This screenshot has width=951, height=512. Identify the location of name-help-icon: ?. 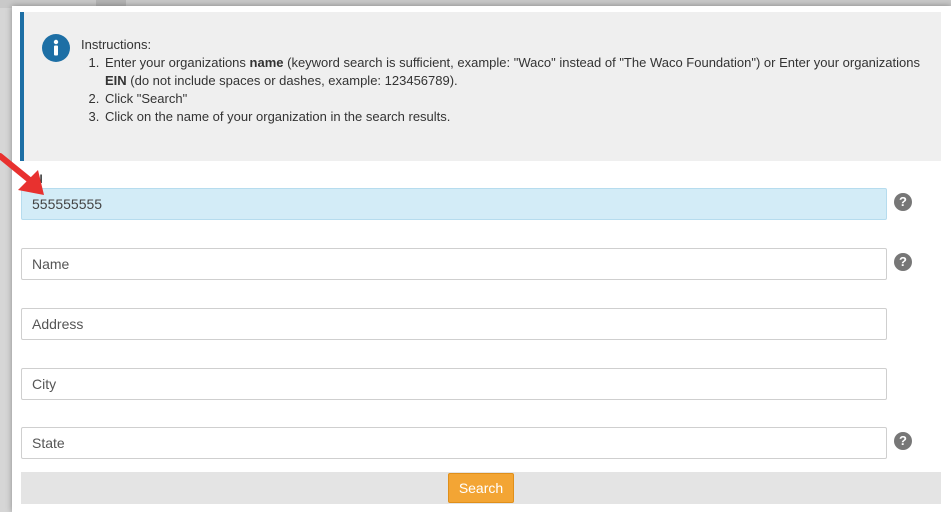
(903, 262).